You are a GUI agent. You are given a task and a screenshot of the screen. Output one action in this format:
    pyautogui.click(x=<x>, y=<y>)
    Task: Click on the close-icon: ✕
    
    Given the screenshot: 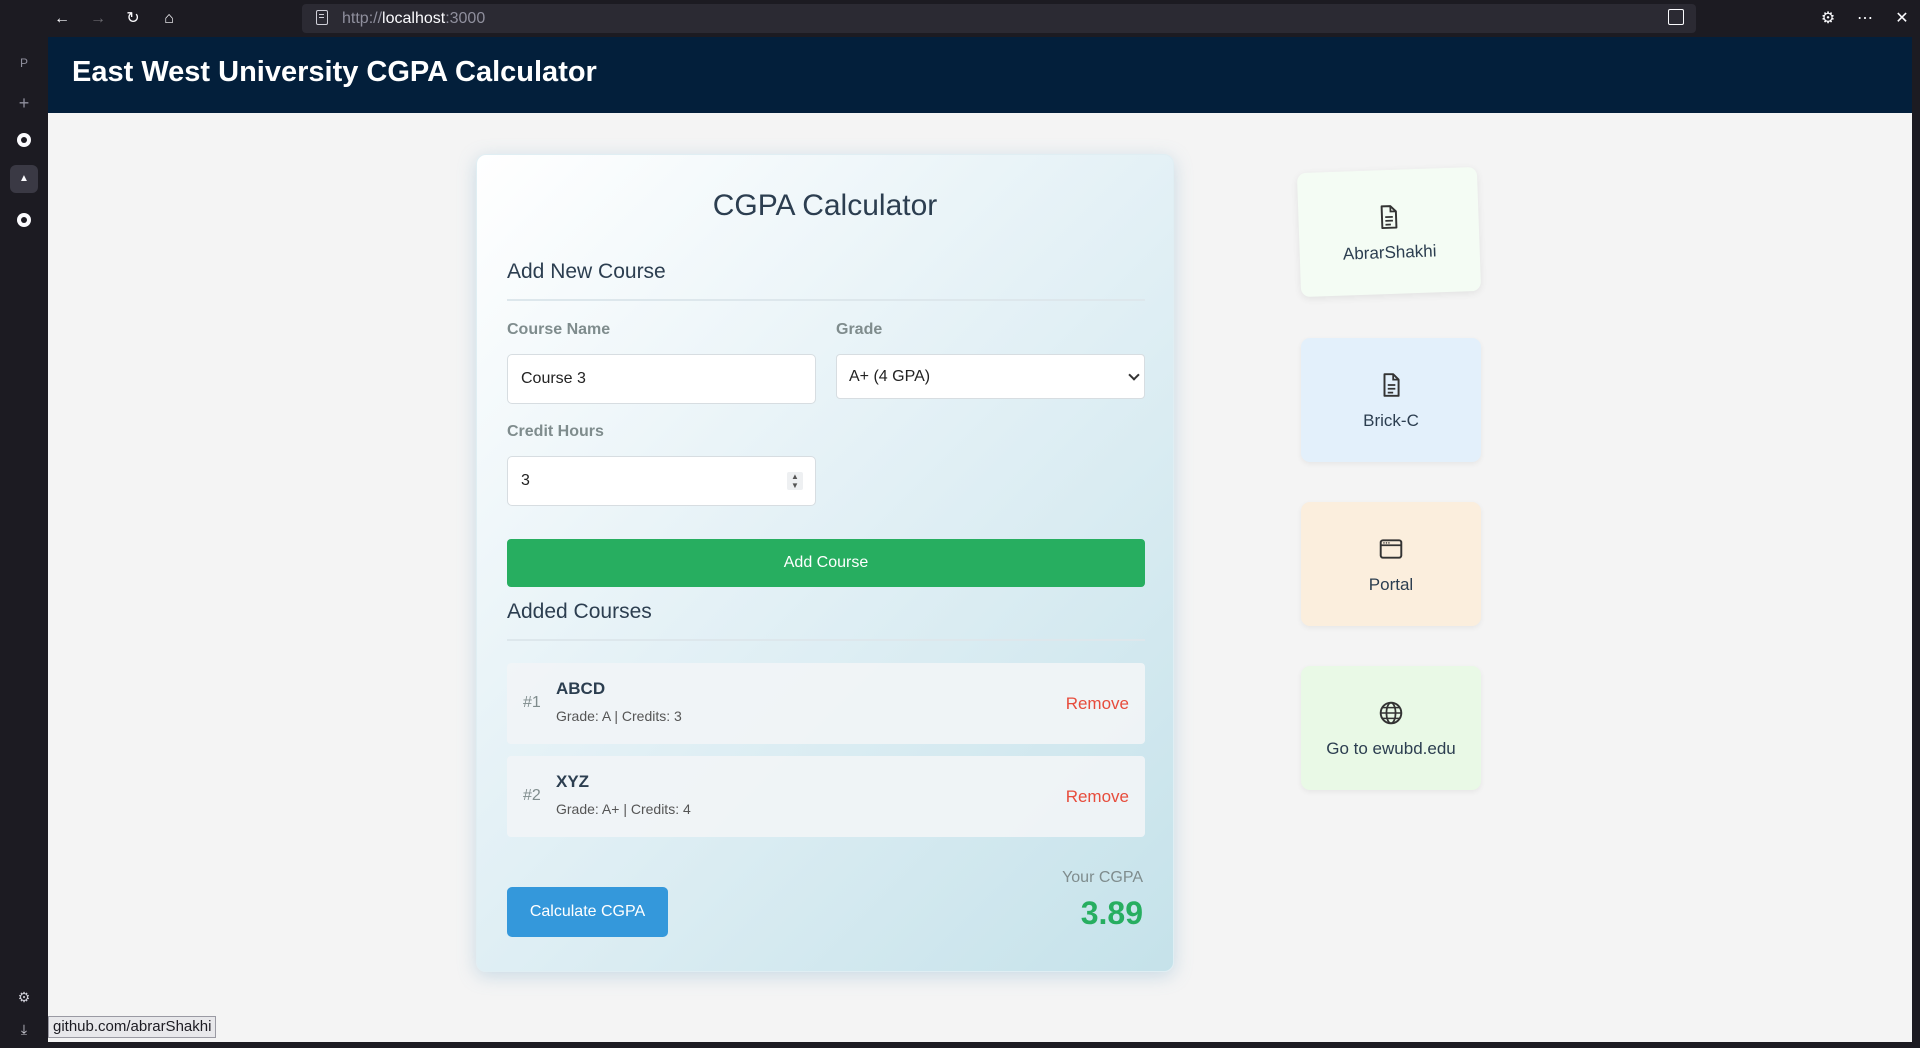 What is the action you would take?
    pyautogui.click(x=1902, y=19)
    